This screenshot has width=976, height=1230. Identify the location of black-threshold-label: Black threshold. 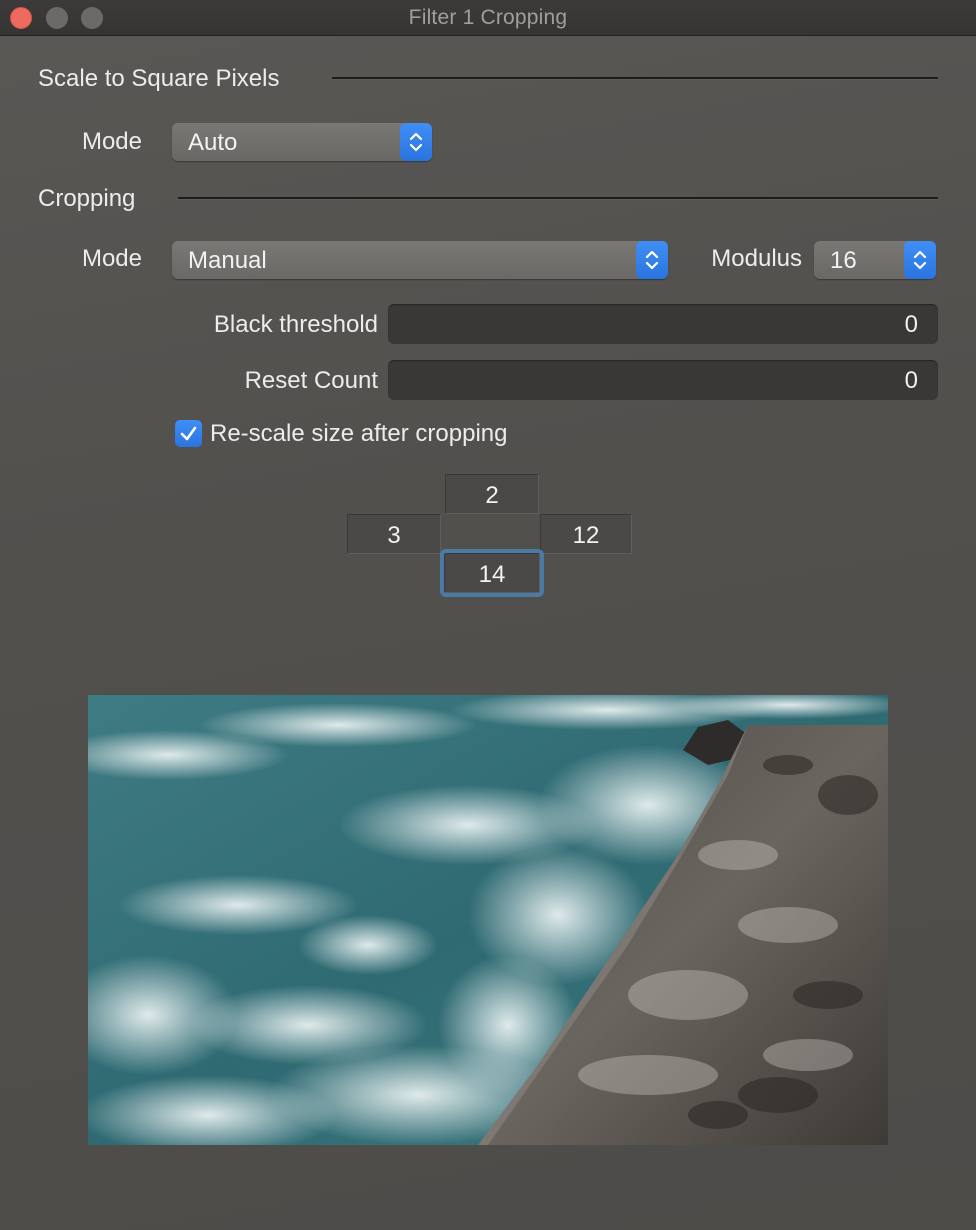
(295, 324).